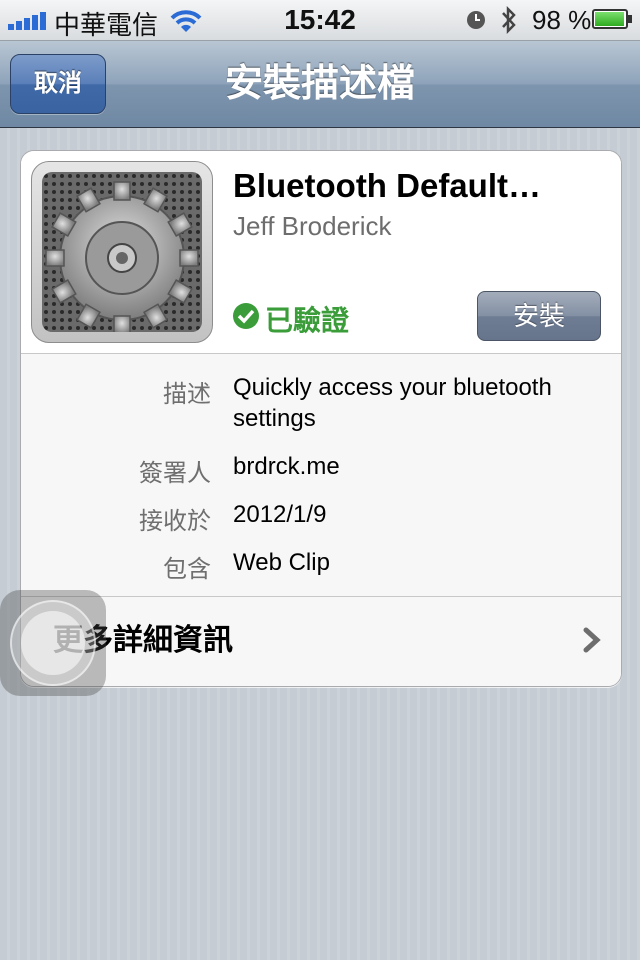 Image resolution: width=640 pixels, height=960 pixels. I want to click on detail-value: brdrck.me, so click(286, 466).